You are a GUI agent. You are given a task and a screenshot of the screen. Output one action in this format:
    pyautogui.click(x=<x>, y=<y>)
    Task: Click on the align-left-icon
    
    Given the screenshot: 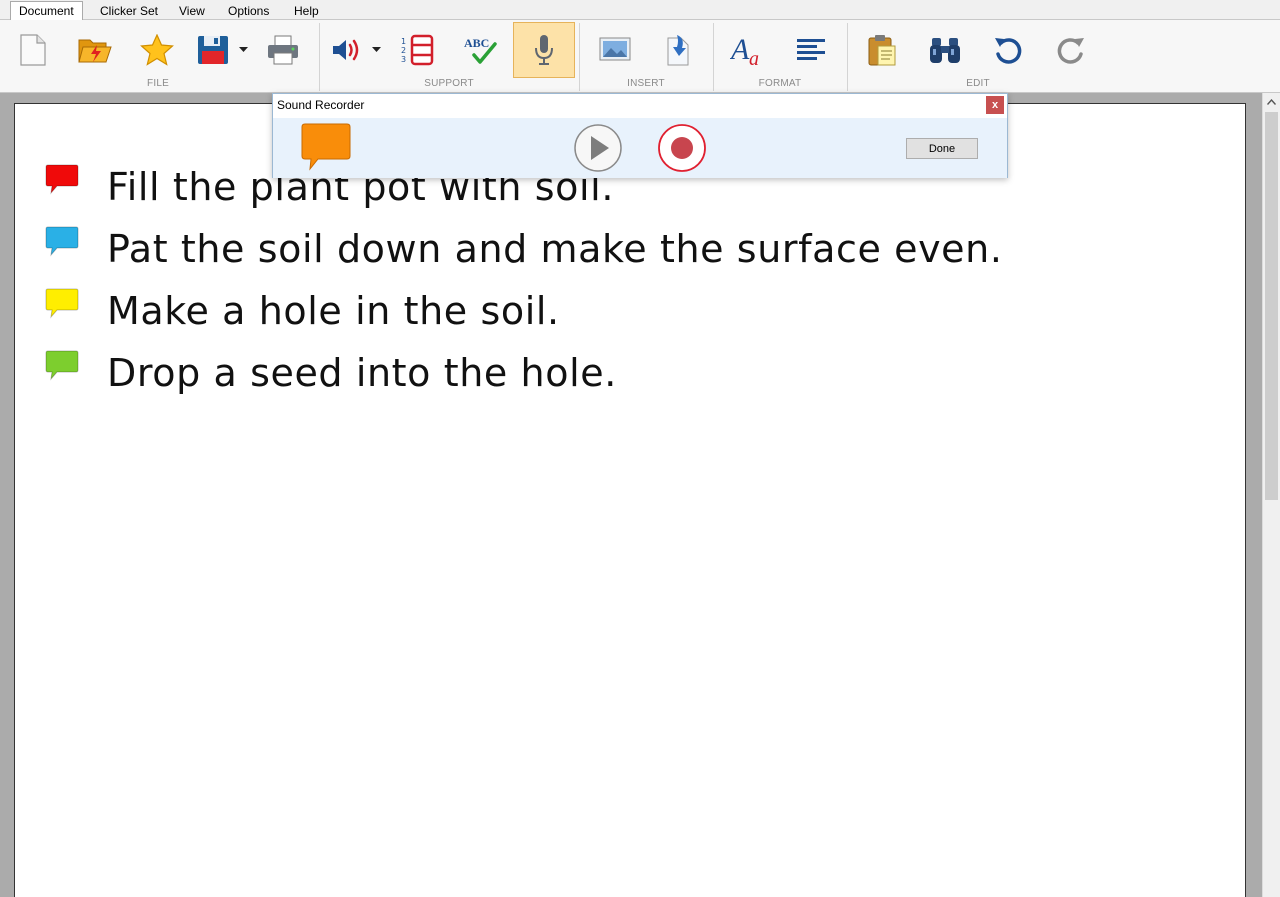 What is the action you would take?
    pyautogui.click(x=811, y=49)
    